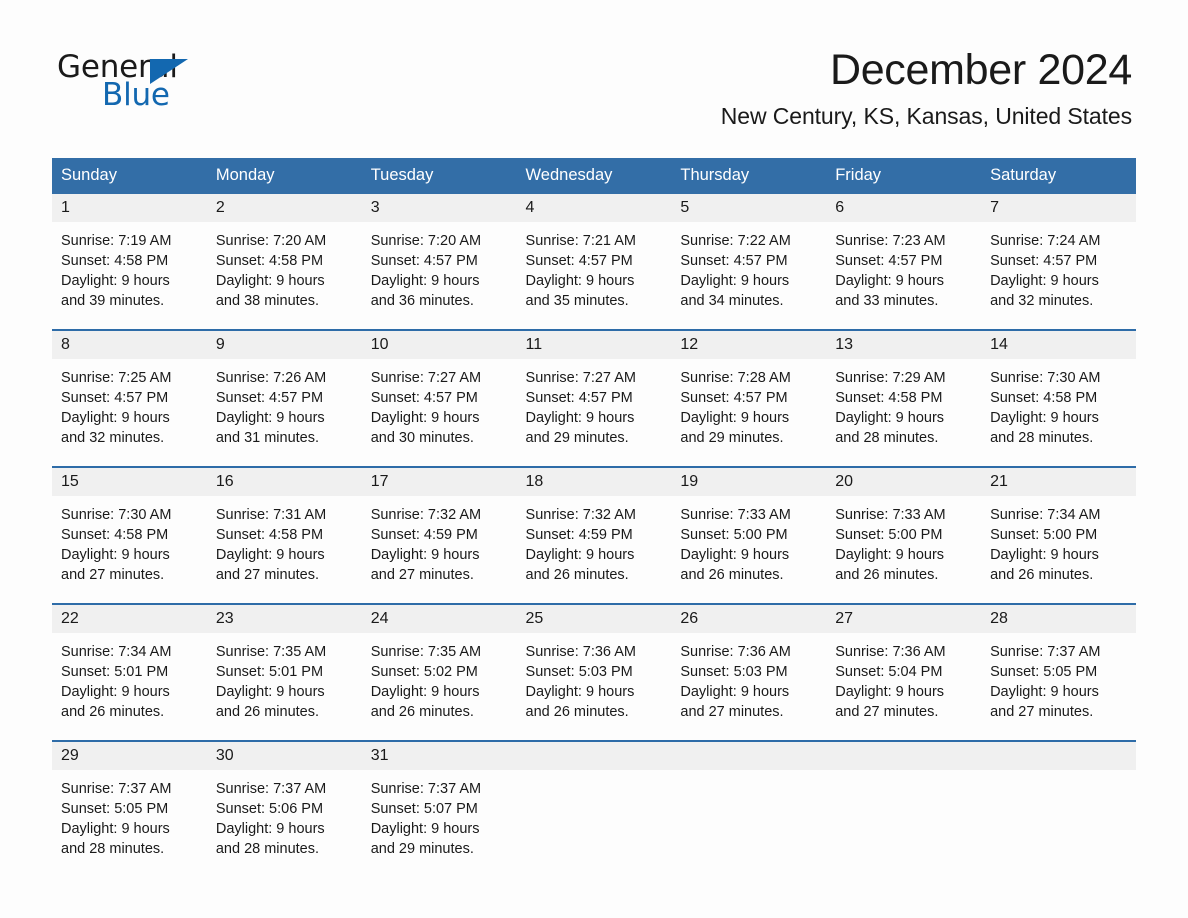 Image resolution: width=1188 pixels, height=918 pixels. I want to click on weekday-header-friday: Friday, so click(904, 176).